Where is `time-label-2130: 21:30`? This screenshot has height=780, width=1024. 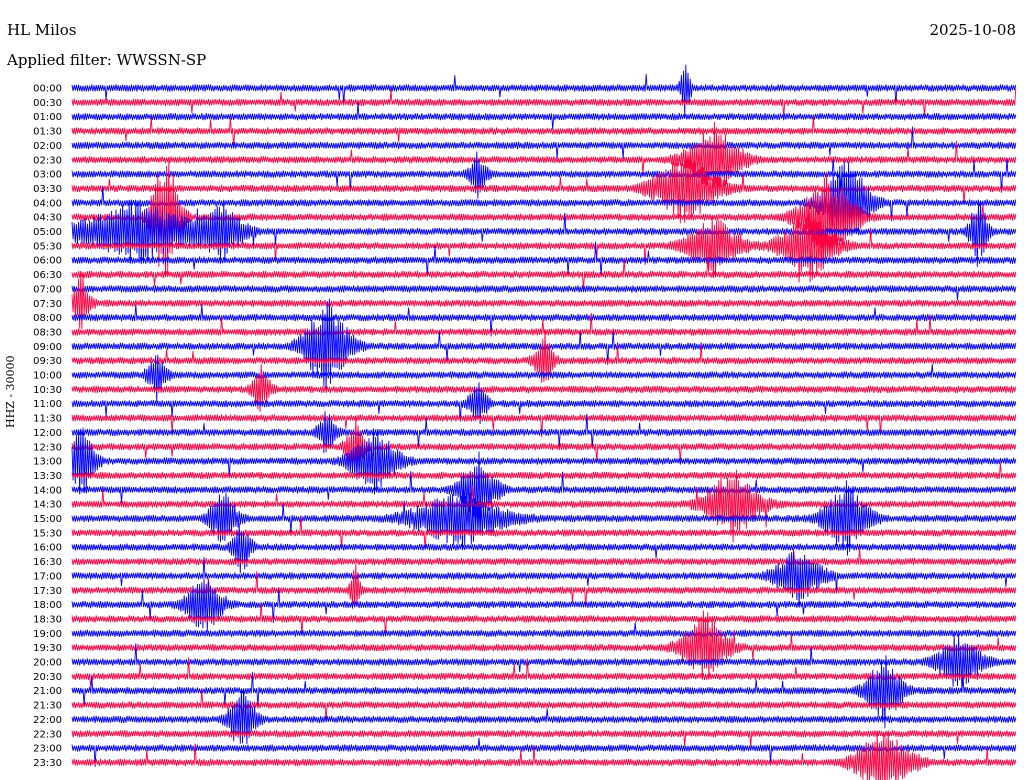
time-label-2130: 21:30 is located at coordinates (47, 706).